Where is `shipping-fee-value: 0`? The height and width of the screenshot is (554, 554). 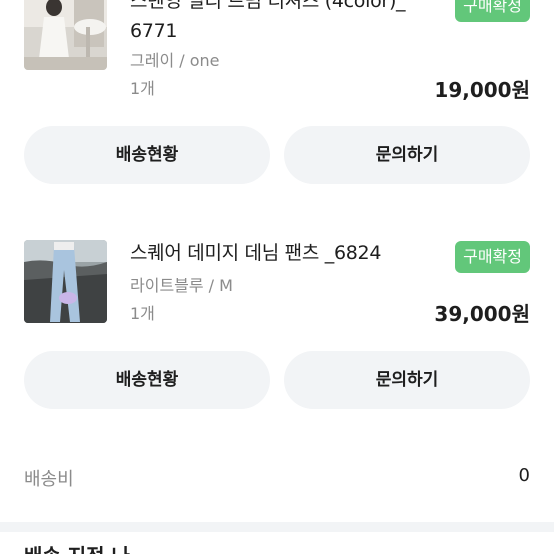
shipping-fee-value: 0 is located at coordinates (524, 475).